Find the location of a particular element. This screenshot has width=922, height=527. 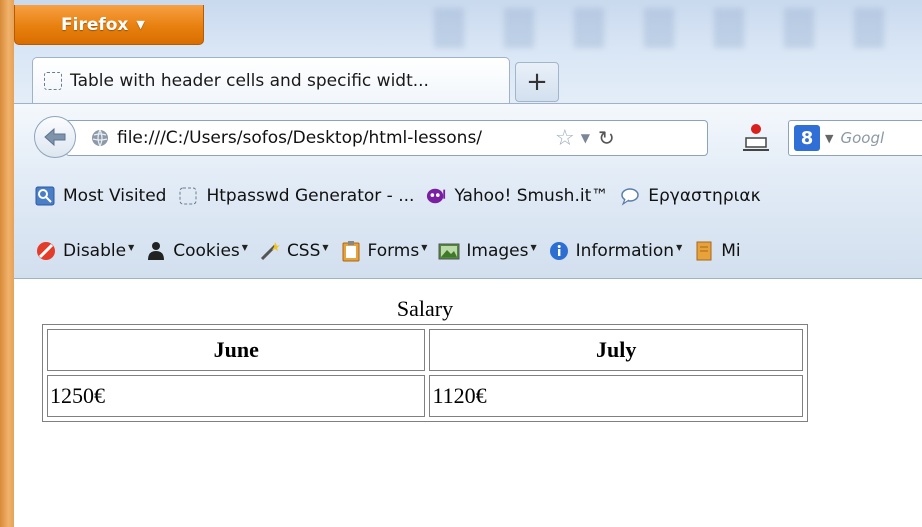

chat-icon is located at coordinates (630, 196).